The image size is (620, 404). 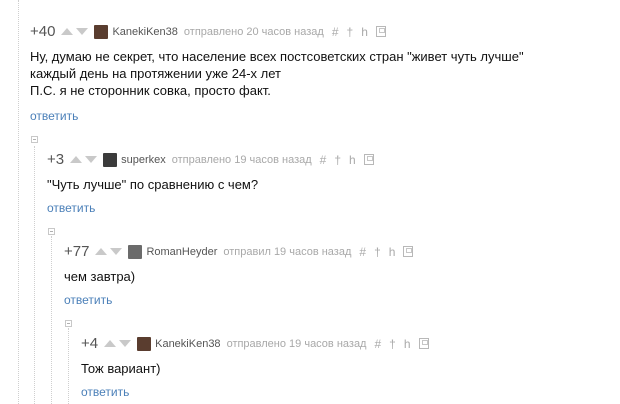 I want to click on username: RomanHeyder, so click(x=181, y=252).